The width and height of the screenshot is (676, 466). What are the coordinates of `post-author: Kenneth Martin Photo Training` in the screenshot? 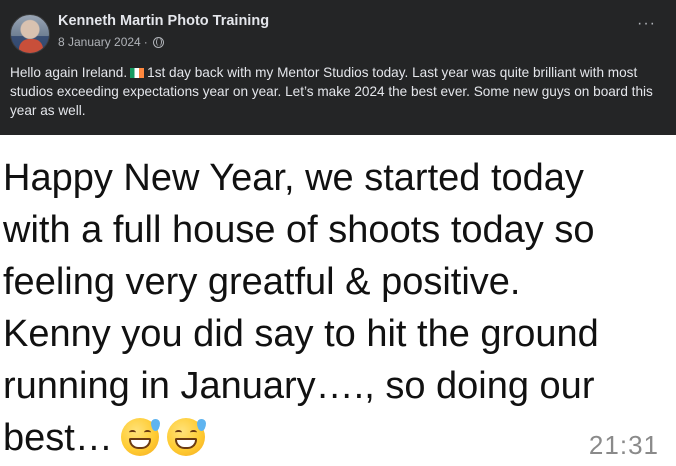 It's located at (163, 21).